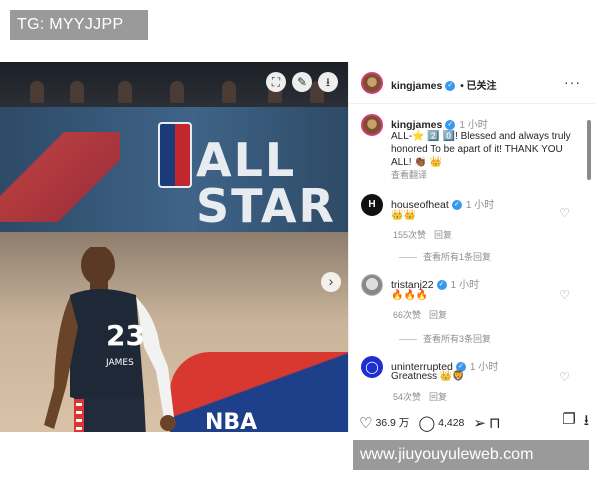  Describe the element at coordinates (60, 177) in the screenshot. I see `arena-board-accent` at that location.